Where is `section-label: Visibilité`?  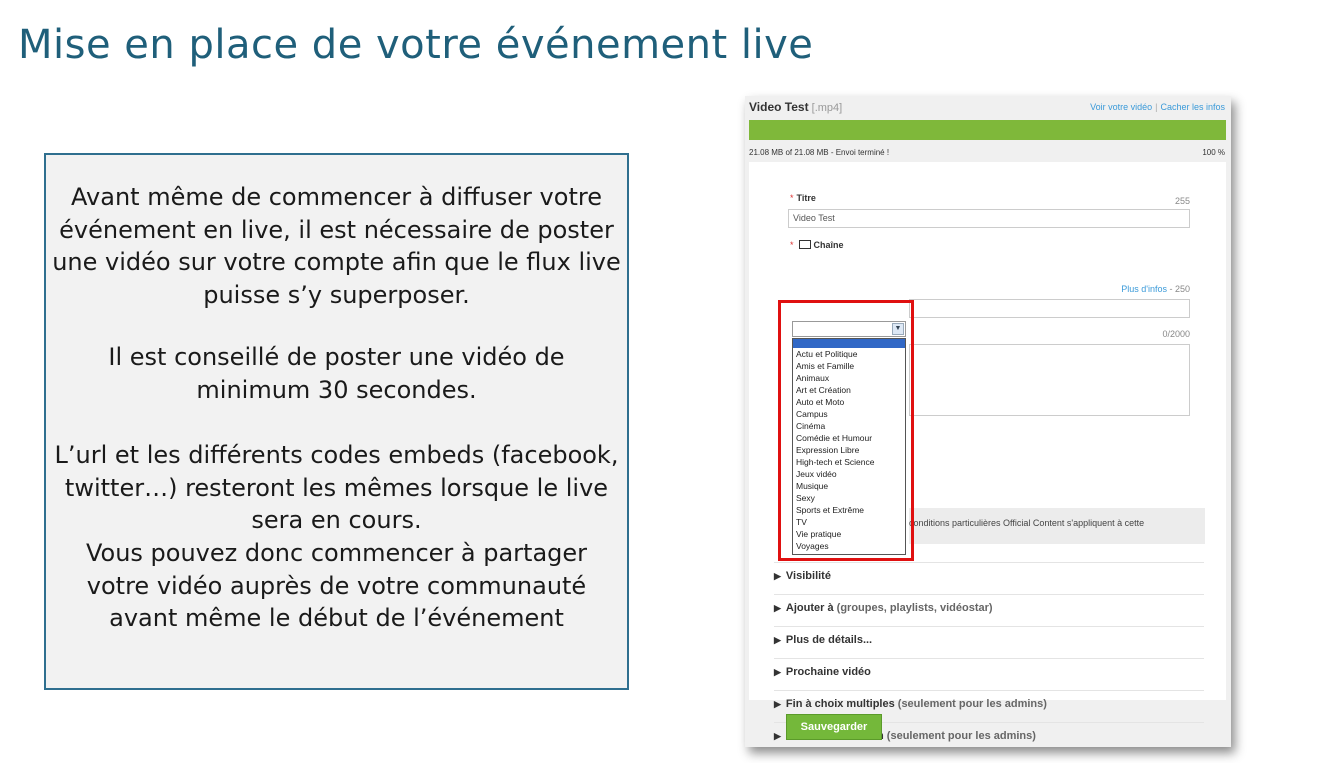
section-label: Visibilité is located at coordinates (808, 576).